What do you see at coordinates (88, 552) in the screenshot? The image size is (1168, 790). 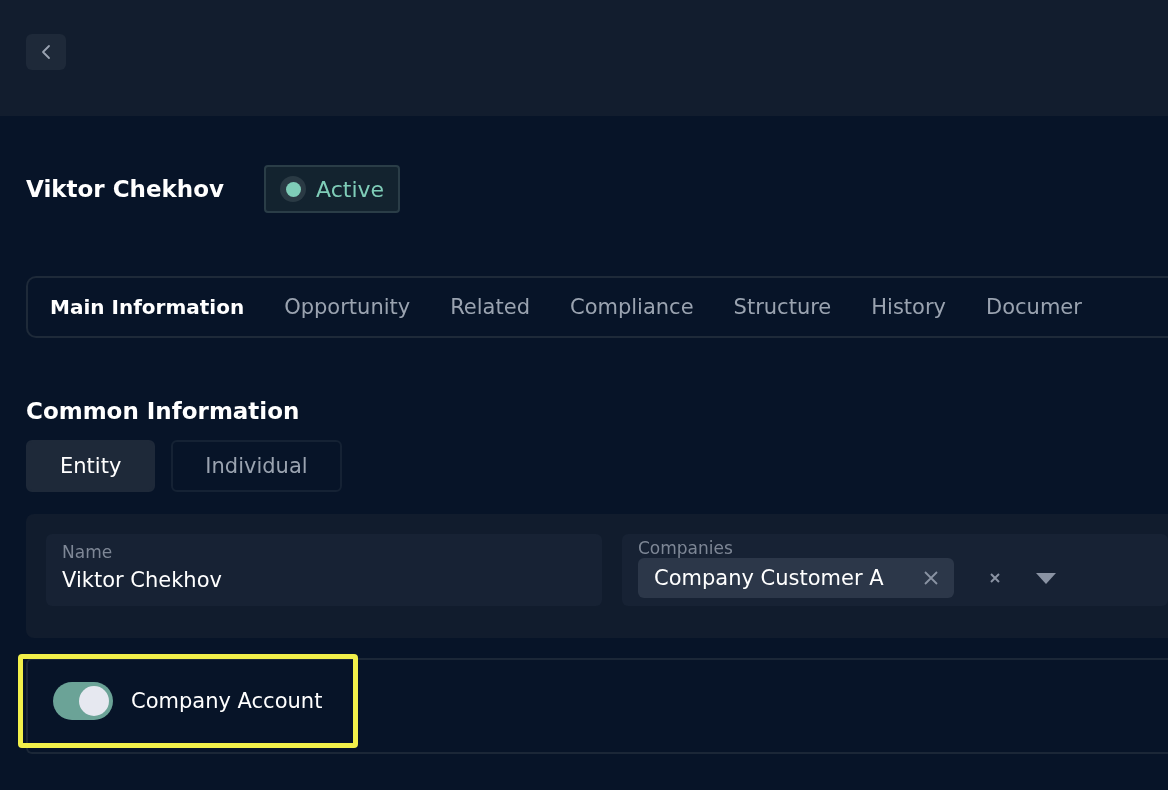 I see `field-label: Name` at bounding box center [88, 552].